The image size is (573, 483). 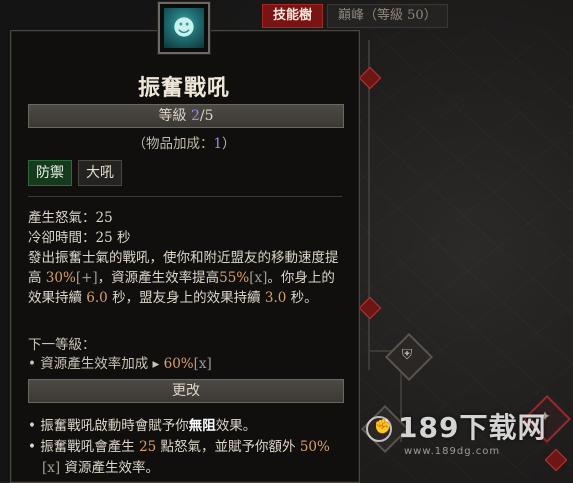 I want to click on skill-icon-frame: ☻, so click(x=184, y=28).